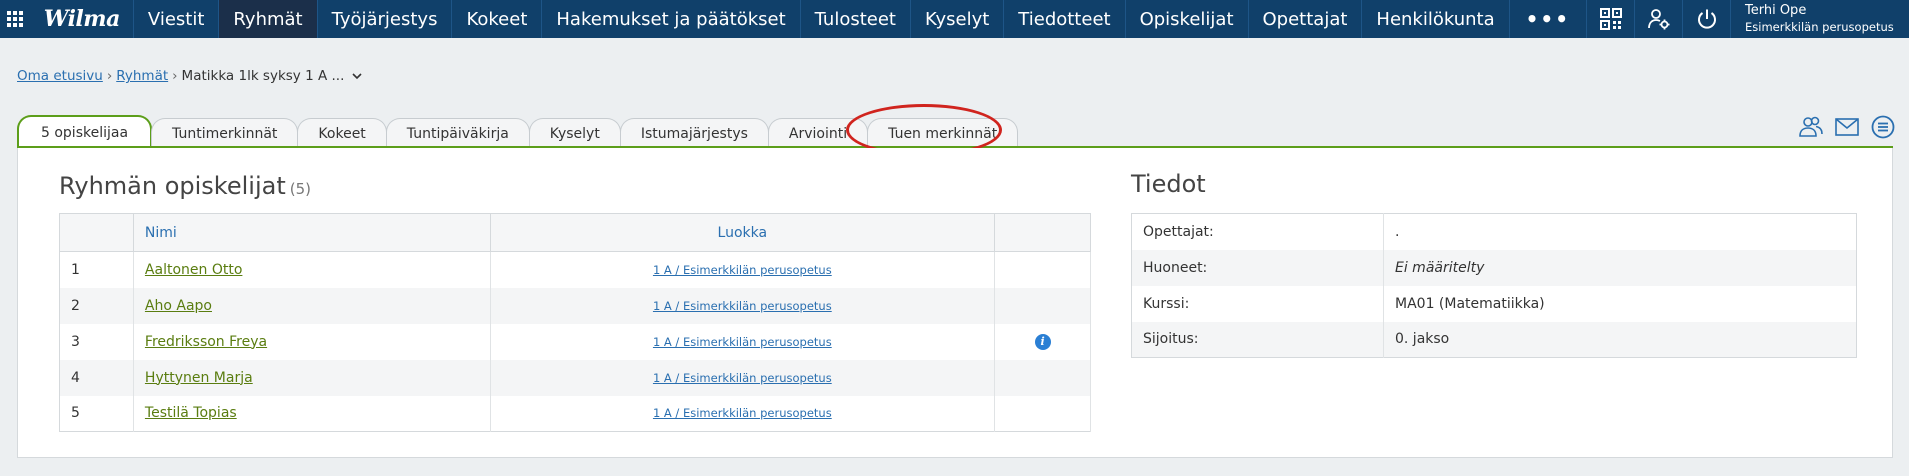 The height and width of the screenshot is (476, 1909). What do you see at coordinates (96, 377) in the screenshot?
I see `student-number: 4` at bounding box center [96, 377].